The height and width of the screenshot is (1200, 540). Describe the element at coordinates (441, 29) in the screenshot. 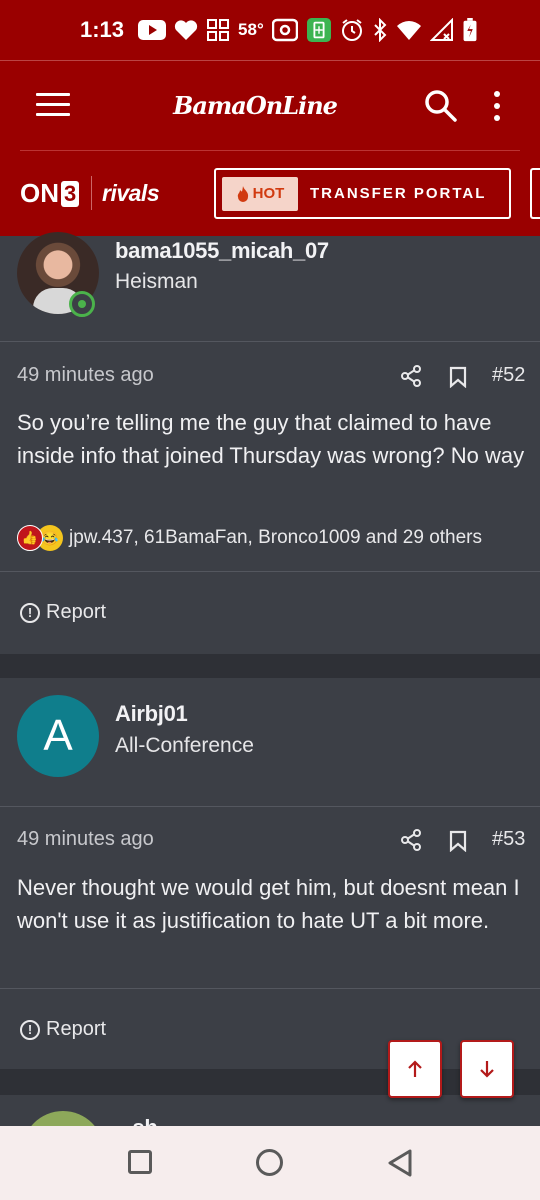

I see `signal-icon` at that location.